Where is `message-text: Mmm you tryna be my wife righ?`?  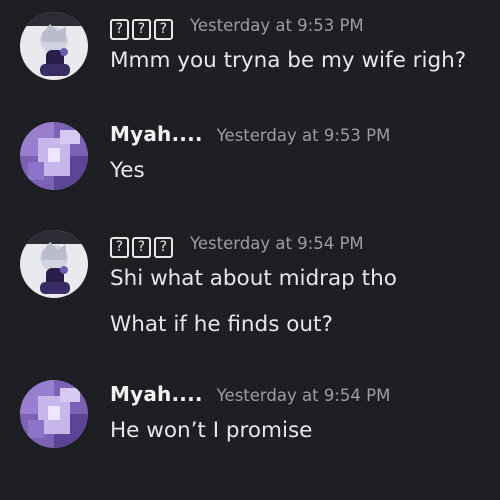 message-text: Mmm you tryna be my wife righ? is located at coordinates (288, 60).